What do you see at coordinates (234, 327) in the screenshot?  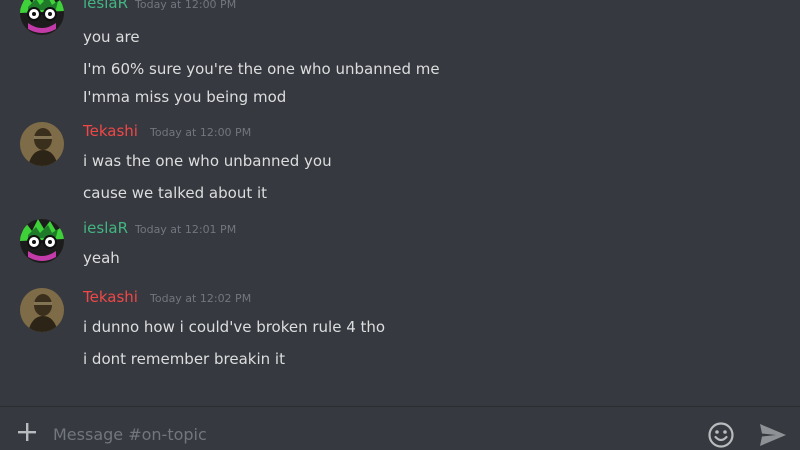 I see `message-line: i dunno how i could've broken rule 4 tho` at bounding box center [234, 327].